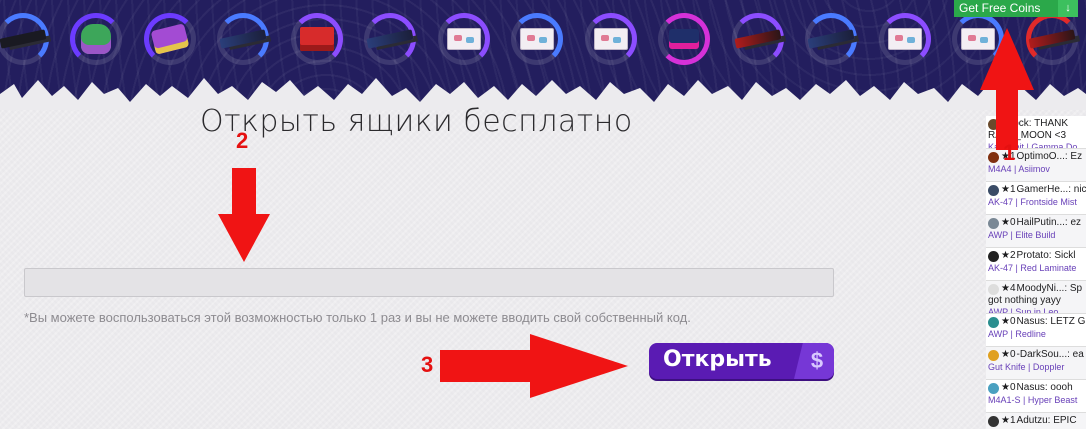 Image resolution: width=1086 pixels, height=429 pixels. Describe the element at coordinates (1068, 8) in the screenshot. I see `download-icon: ↓` at that location.